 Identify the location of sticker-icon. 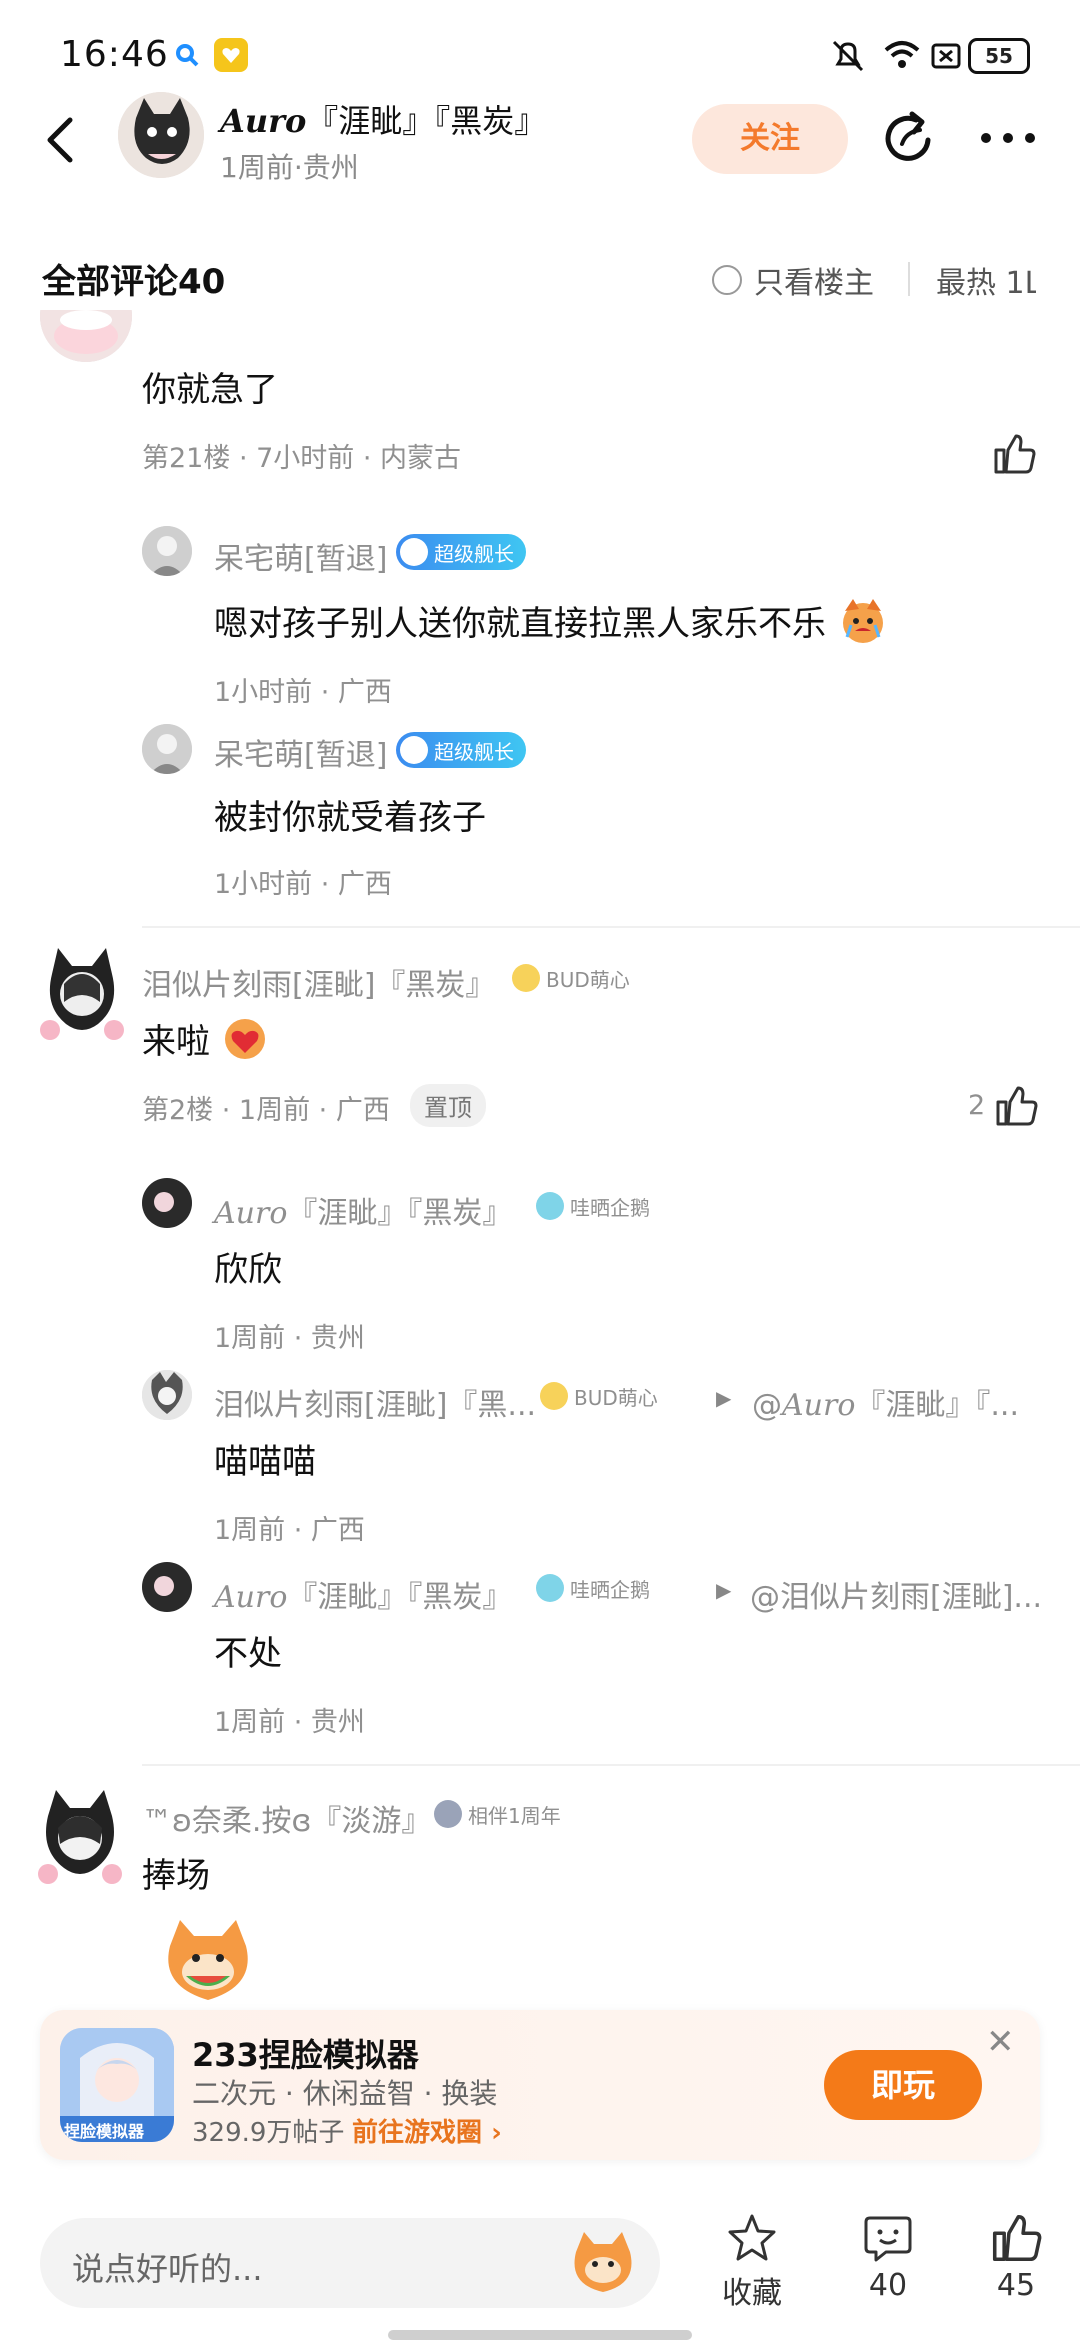
(208, 1963).